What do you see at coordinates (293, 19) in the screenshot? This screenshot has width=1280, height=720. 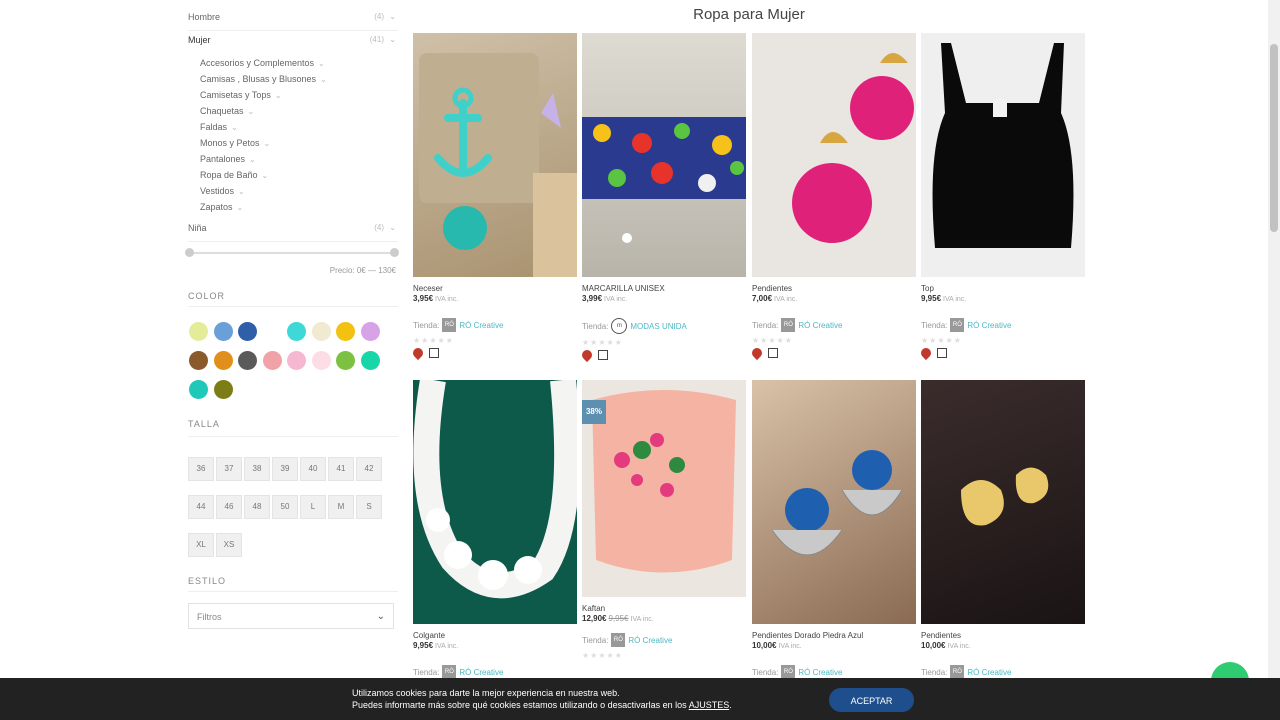 I see `category-hombre: Hombre (4) ⌄` at bounding box center [293, 19].